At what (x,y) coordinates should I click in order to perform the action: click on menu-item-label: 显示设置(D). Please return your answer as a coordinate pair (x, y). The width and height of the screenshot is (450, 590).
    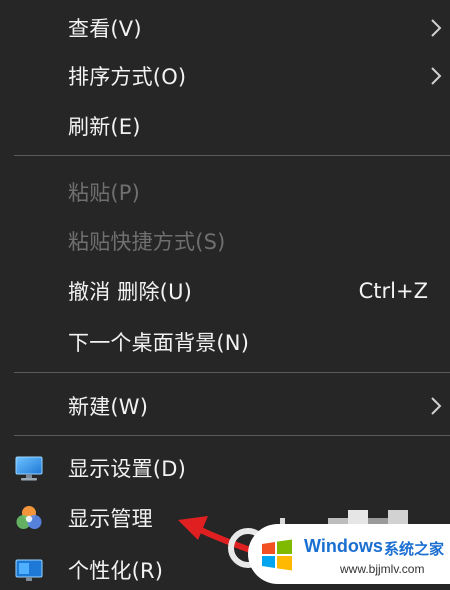
    Looking at the image, I should click on (127, 469).